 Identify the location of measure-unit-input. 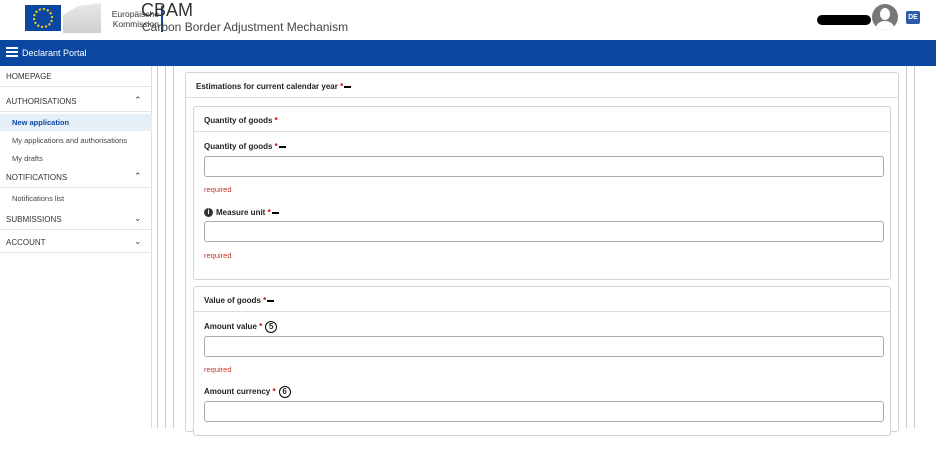
(544, 231).